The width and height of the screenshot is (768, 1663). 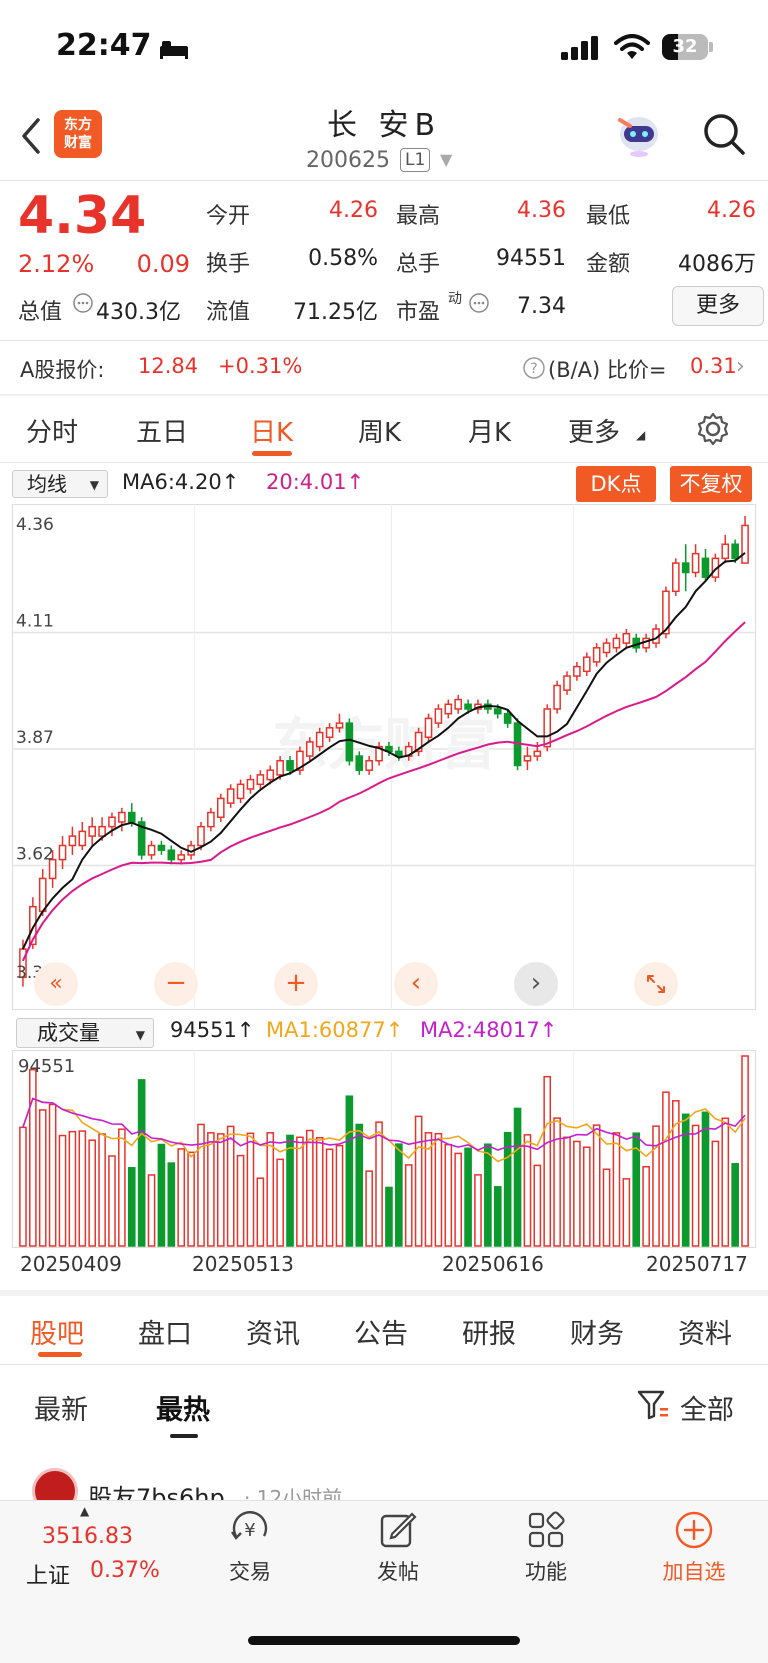 I want to click on divider, so click(x=384, y=395).